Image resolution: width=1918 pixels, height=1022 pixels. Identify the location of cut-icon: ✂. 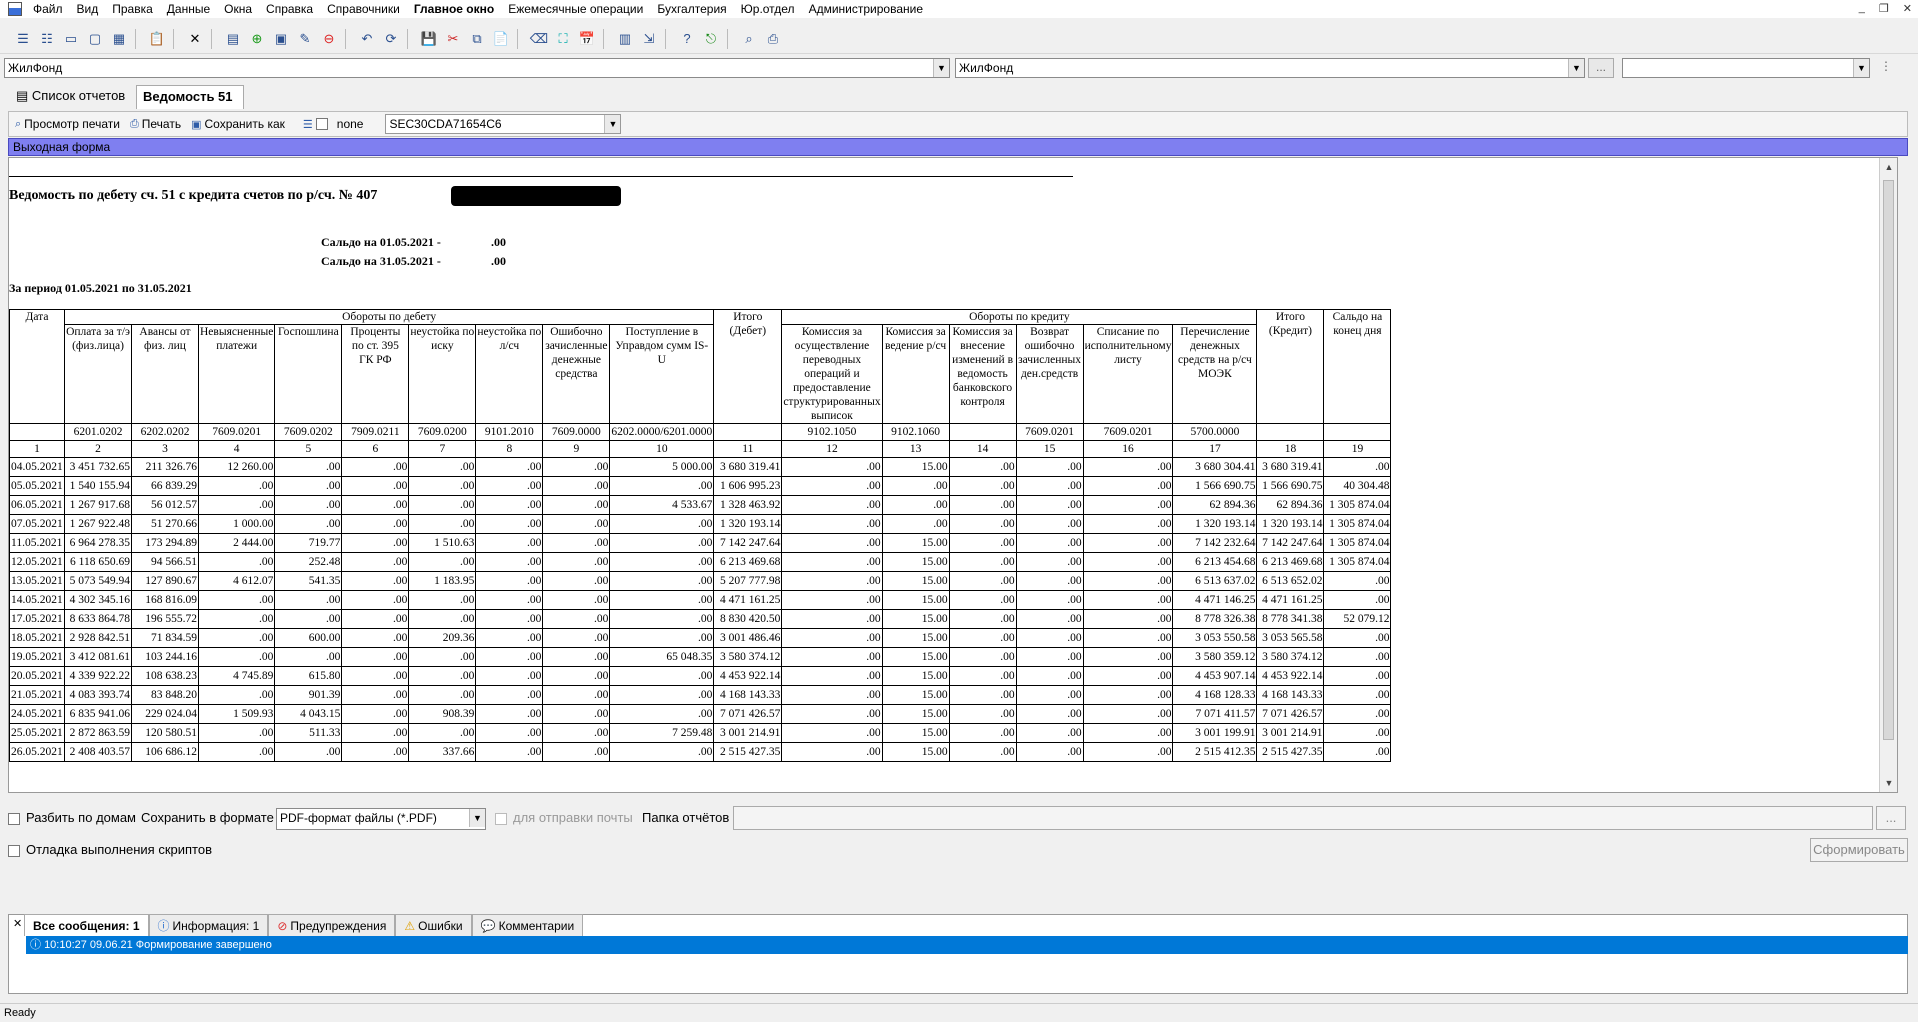
(453, 39).